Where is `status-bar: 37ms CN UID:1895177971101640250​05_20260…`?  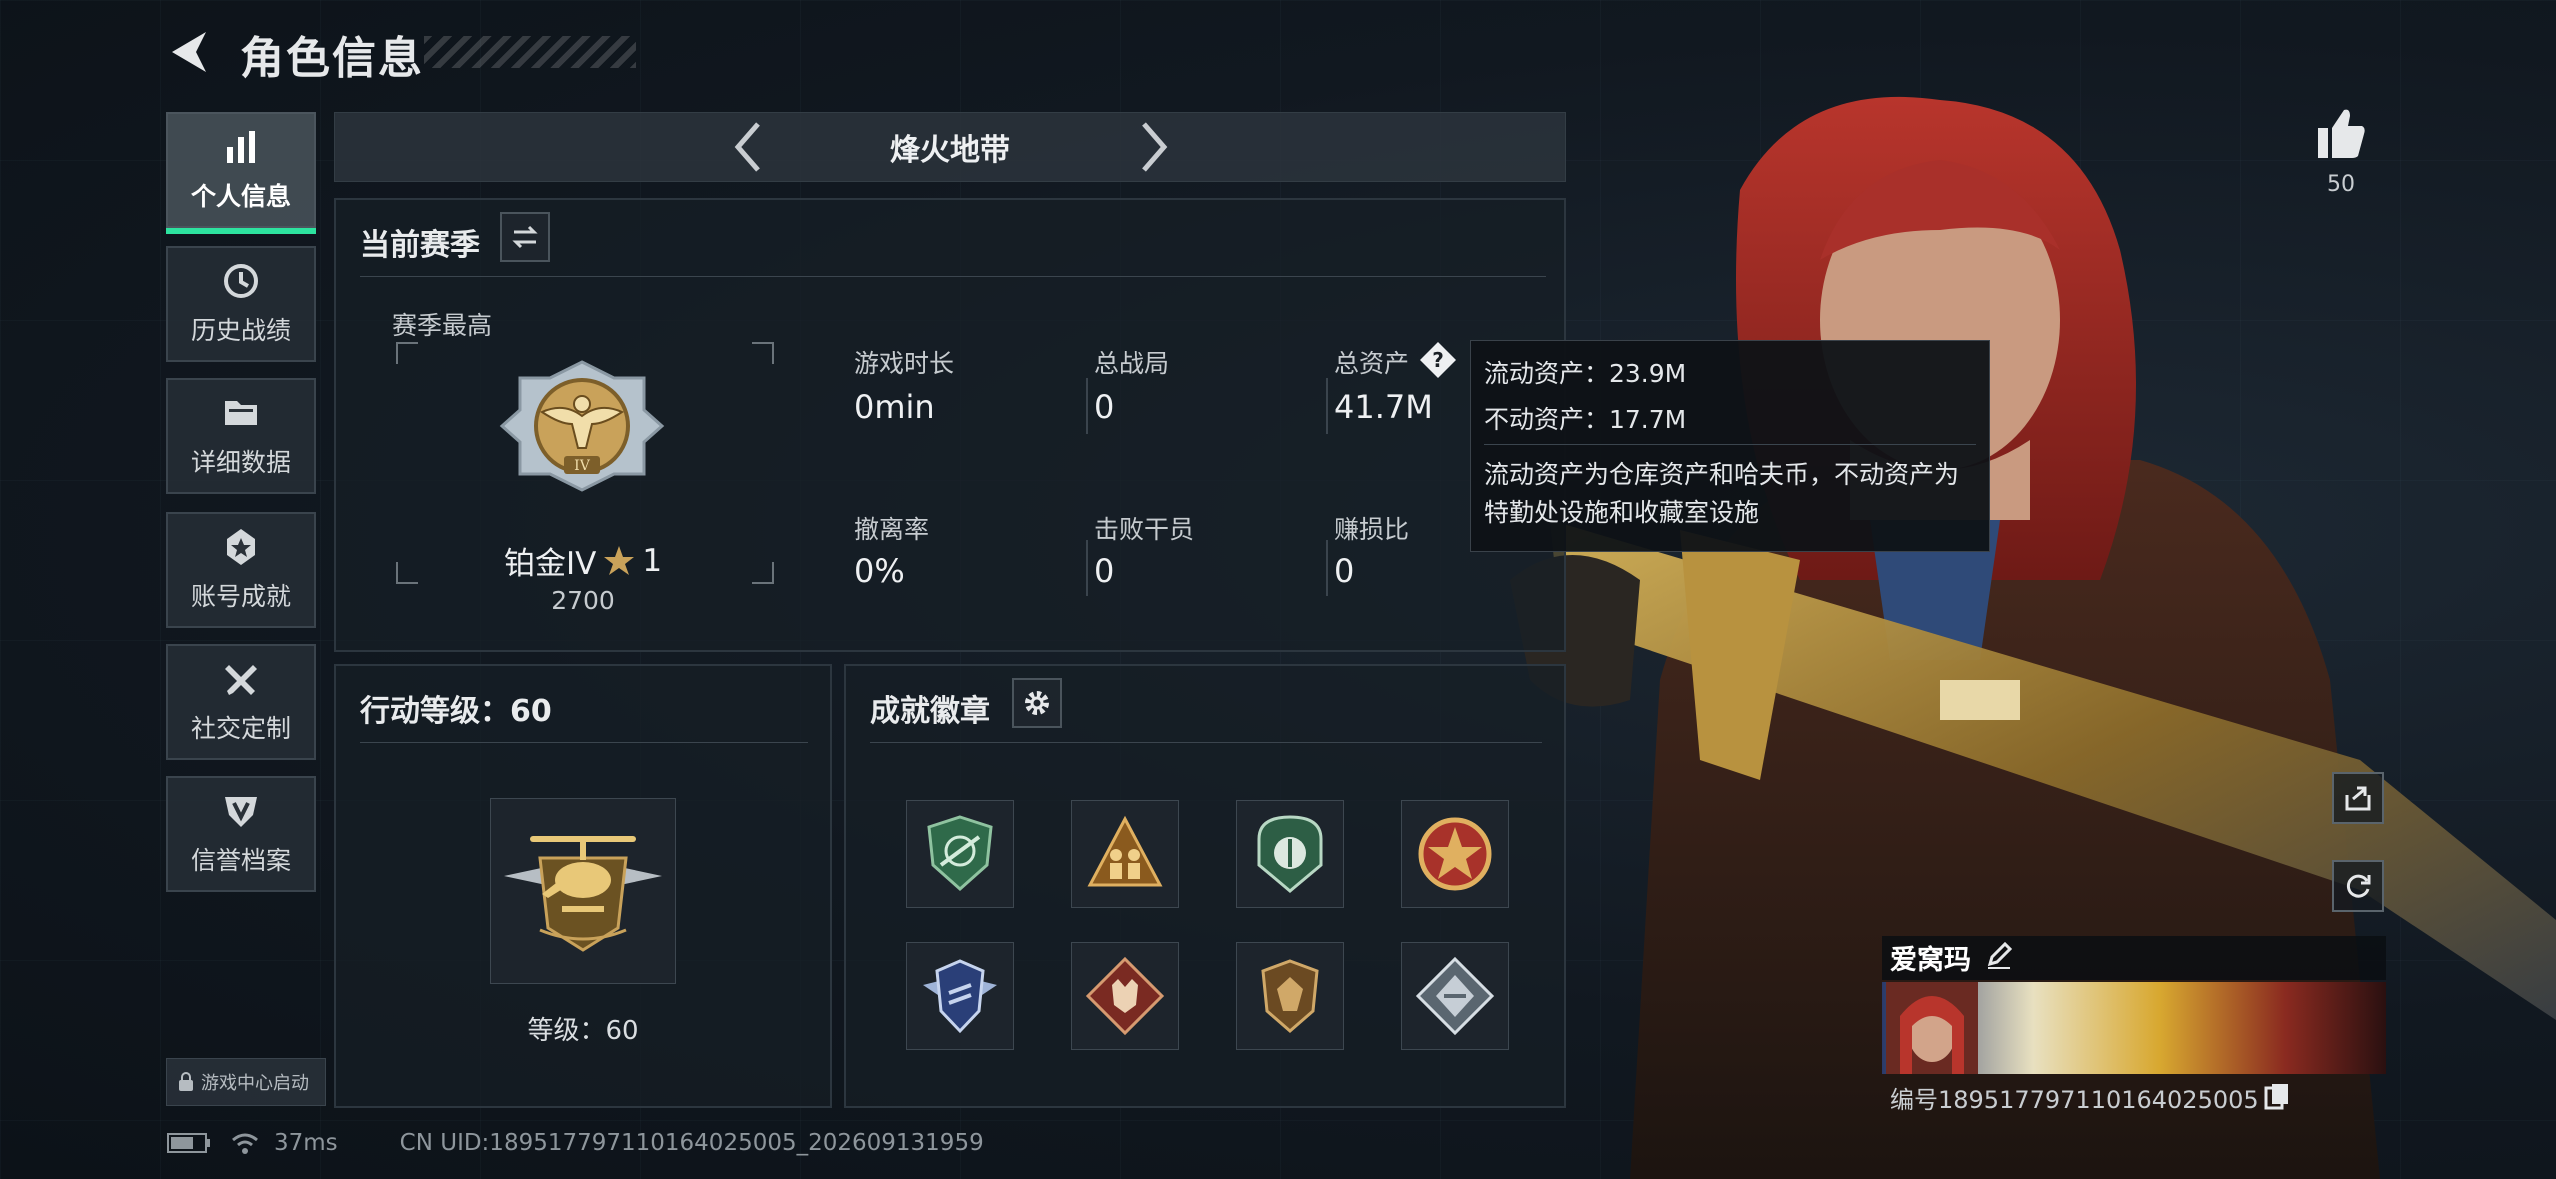
status-bar: 37ms CN UID:1895177971101640250​05_20260… is located at coordinates (575, 1143).